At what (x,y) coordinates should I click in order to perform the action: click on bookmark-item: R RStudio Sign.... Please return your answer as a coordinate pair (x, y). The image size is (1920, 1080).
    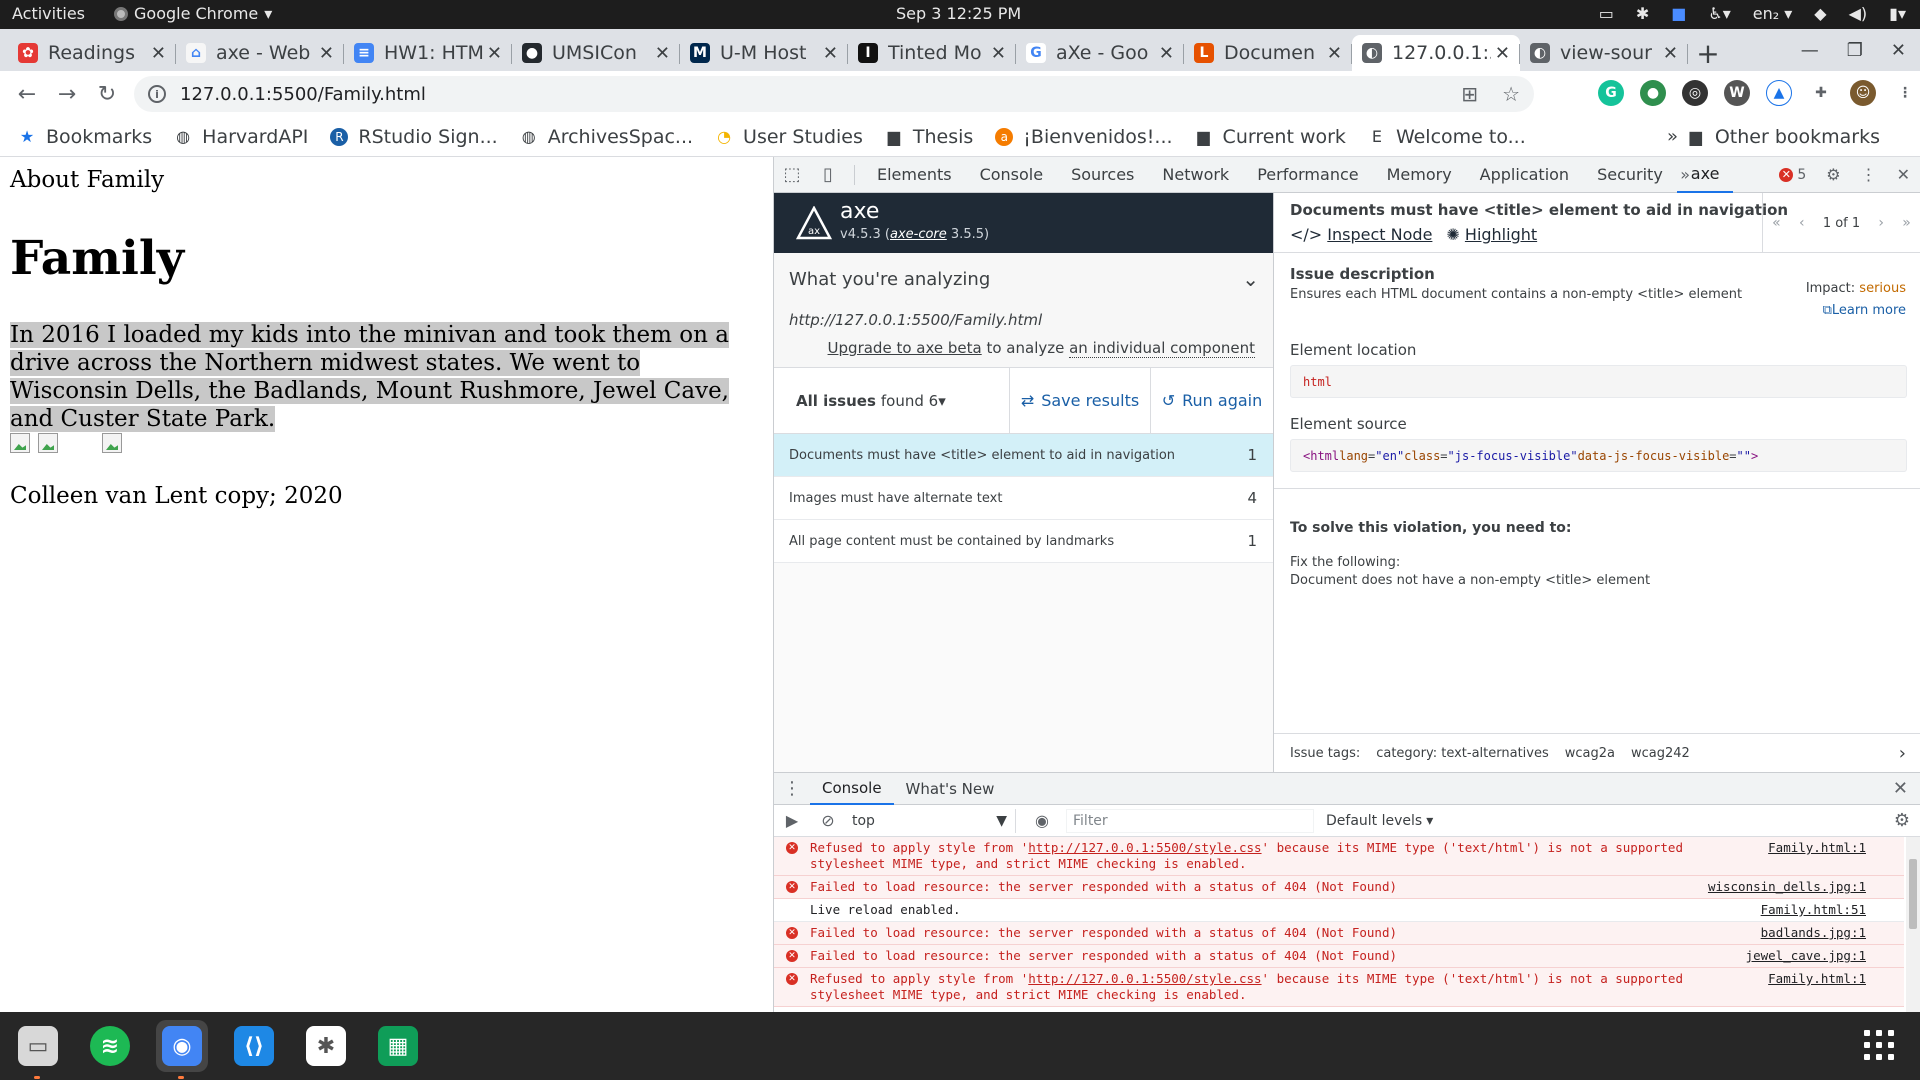
    Looking at the image, I should click on (414, 137).